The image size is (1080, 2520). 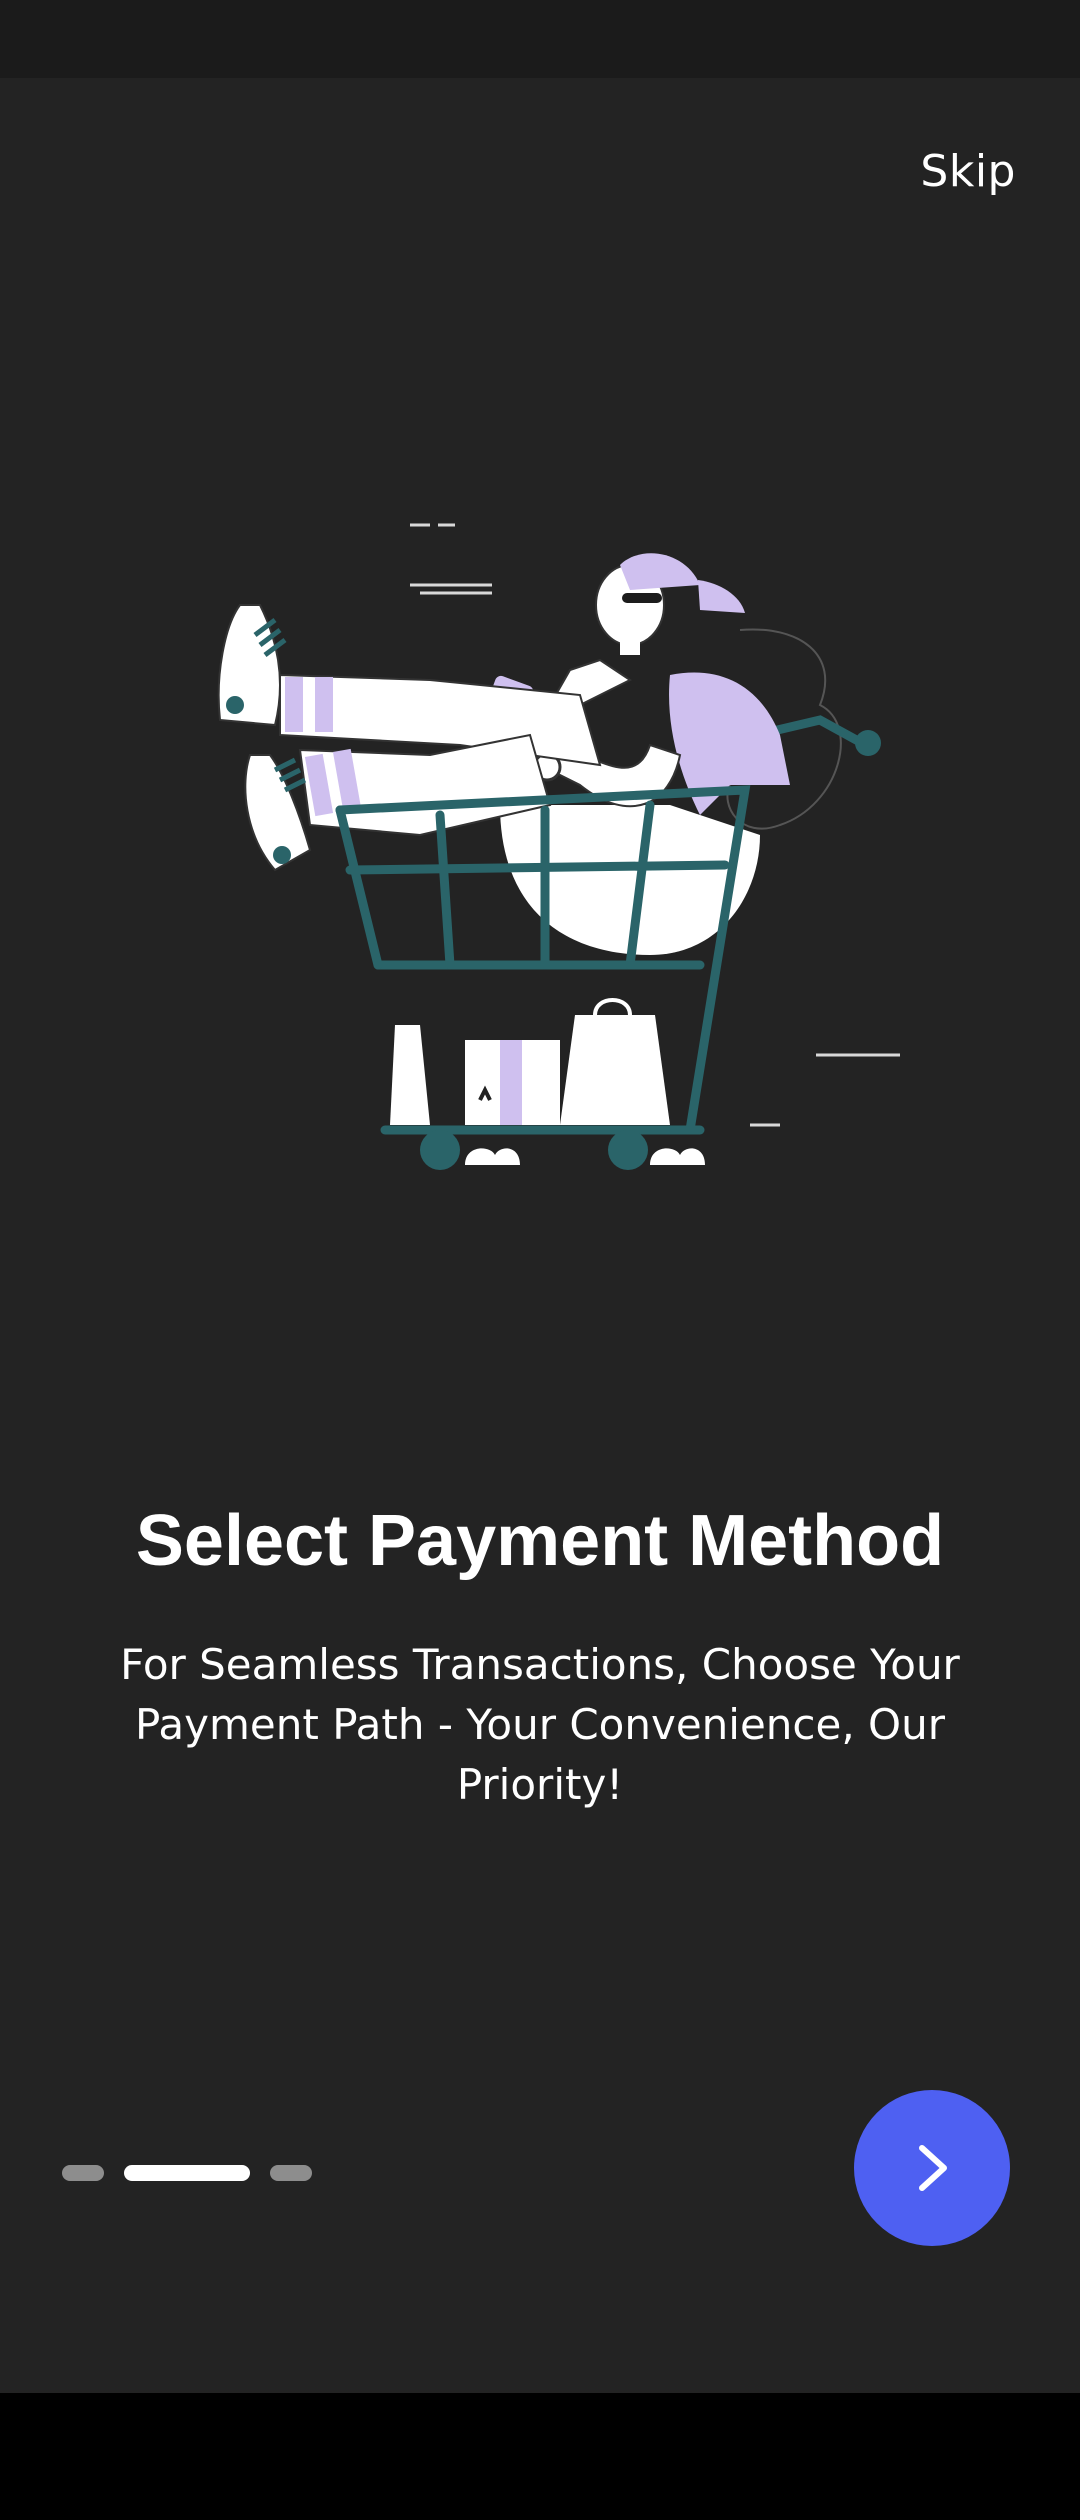 What do you see at coordinates (540, 1541) in the screenshot?
I see `page-title: Select Payment Method` at bounding box center [540, 1541].